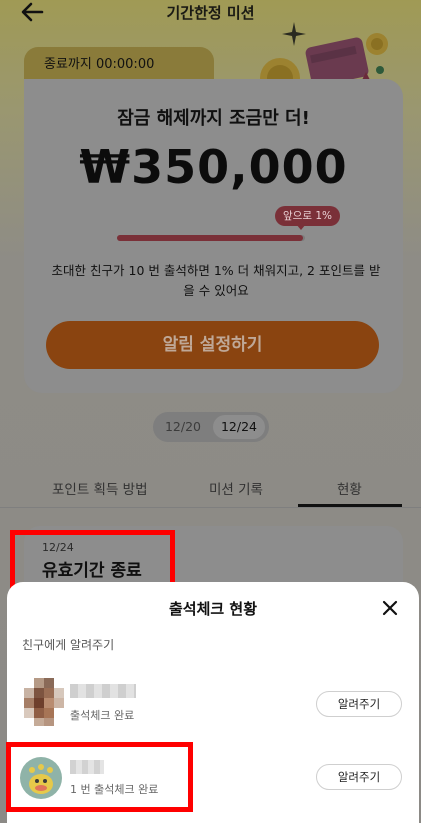 The image size is (421, 823). What do you see at coordinates (68, 645) in the screenshot?
I see `notify-friends-label: 친구에게 알려주기` at bounding box center [68, 645].